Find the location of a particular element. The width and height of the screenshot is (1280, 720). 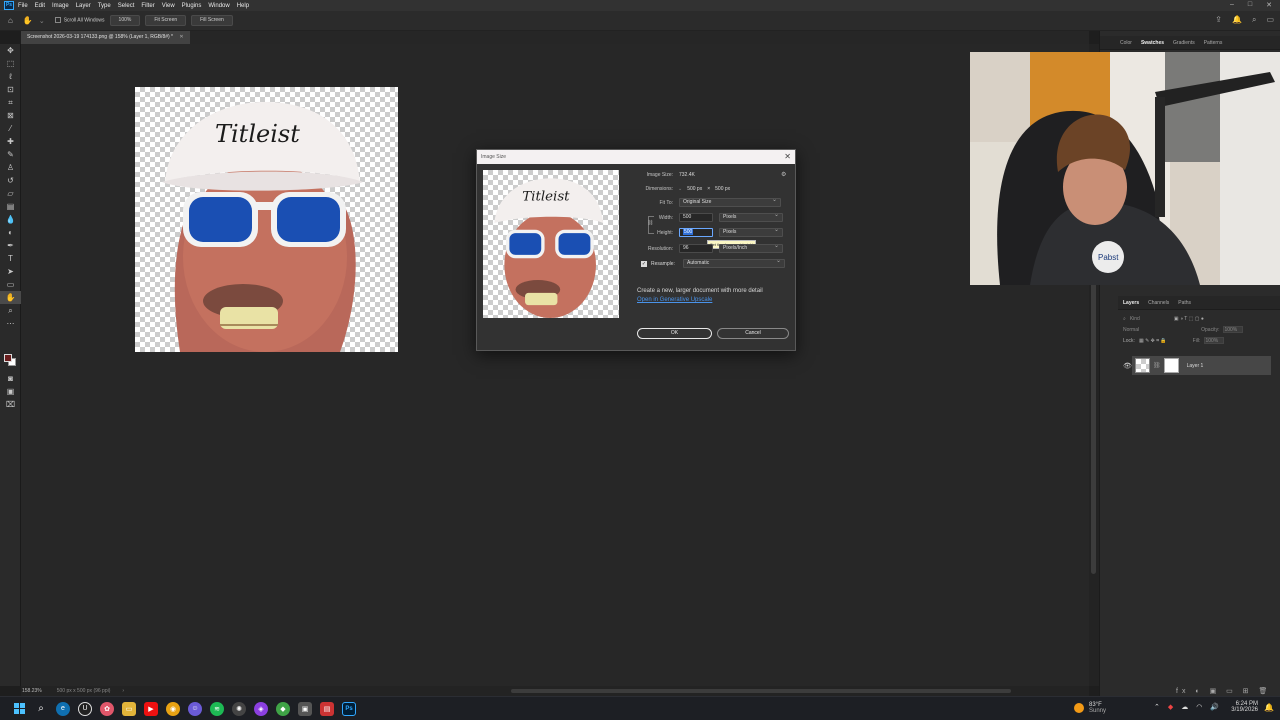

notification-bell-icon: 🔔 is located at coordinates (1269, 707).